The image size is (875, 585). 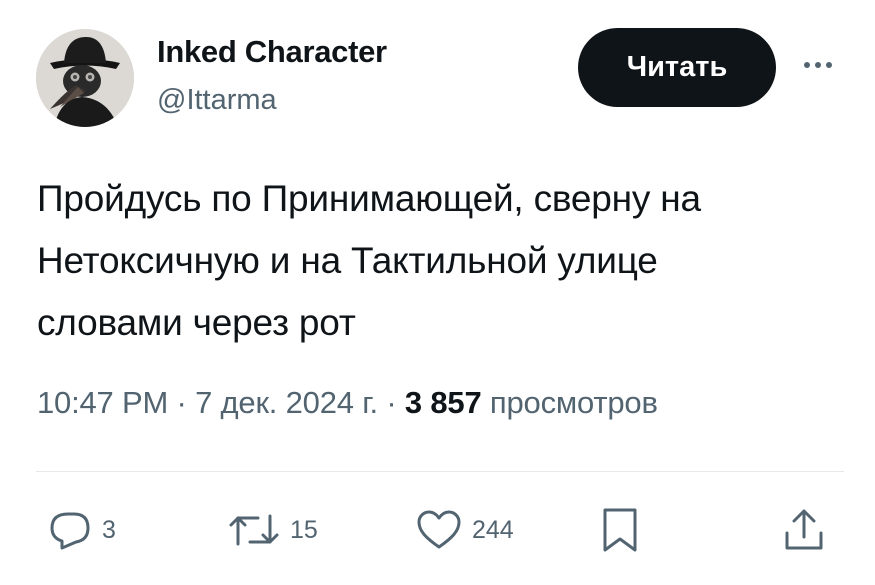 What do you see at coordinates (102, 402) in the screenshot?
I see `tweet-time: 10:47 PM` at bounding box center [102, 402].